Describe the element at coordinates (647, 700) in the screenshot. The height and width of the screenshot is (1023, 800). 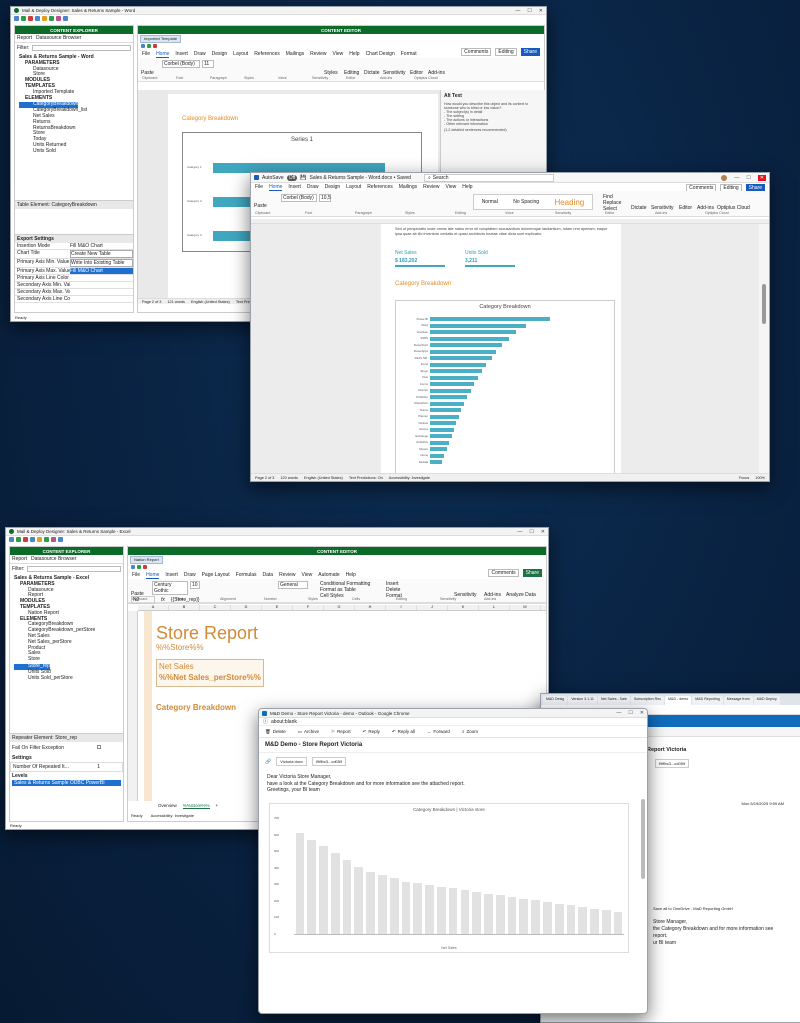
I see `browser-tab: Subscription Rec` at that location.